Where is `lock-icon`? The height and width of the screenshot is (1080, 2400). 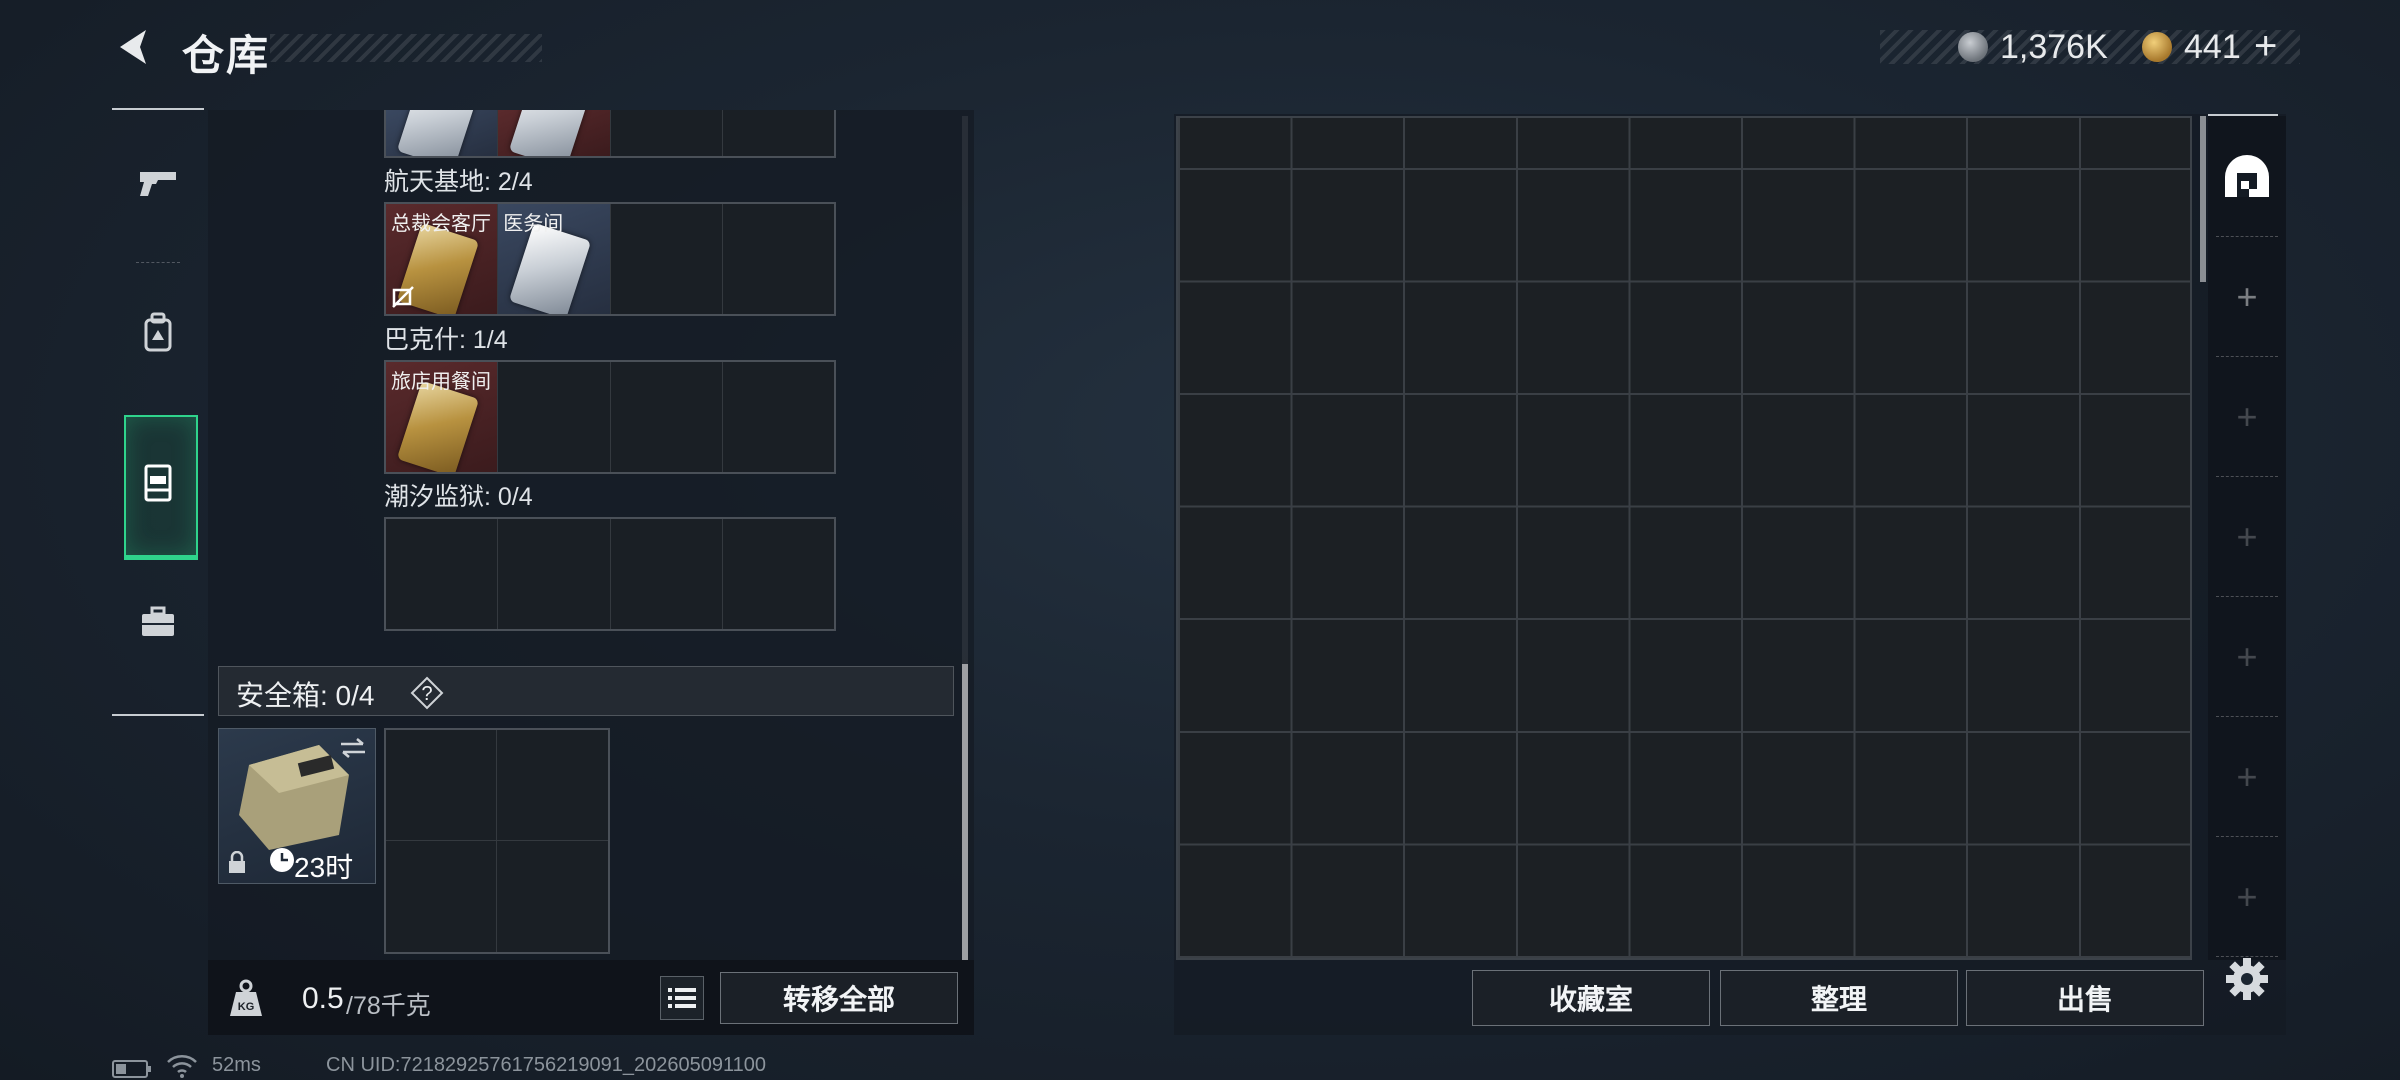 lock-icon is located at coordinates (237, 862).